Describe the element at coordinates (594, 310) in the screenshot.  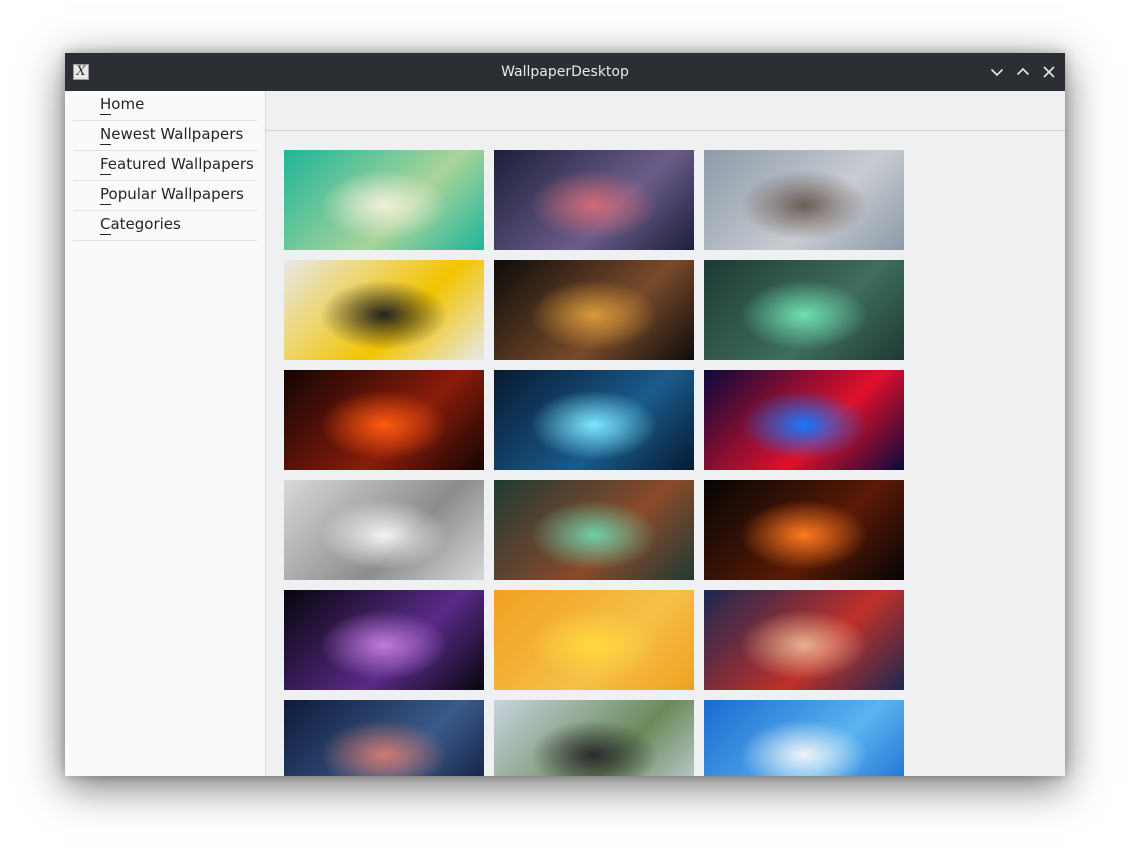
I see `wallpaper-thumbnail-golden-sports-car-tunnel` at that location.